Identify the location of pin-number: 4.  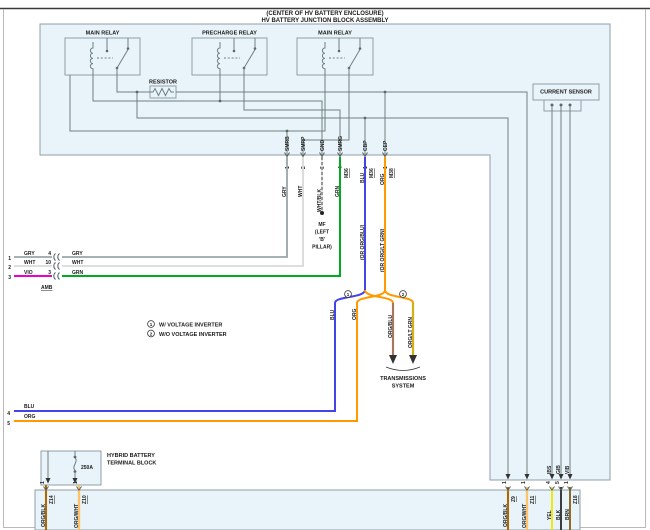
(549, 482).